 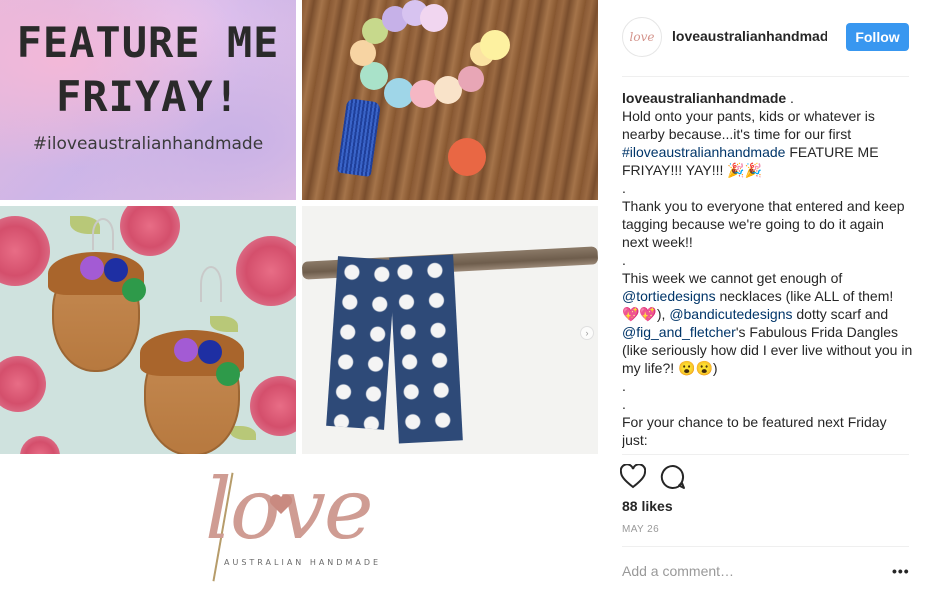 I want to click on caption-link: #iloveaustralianhandmade, so click(x=703, y=152).